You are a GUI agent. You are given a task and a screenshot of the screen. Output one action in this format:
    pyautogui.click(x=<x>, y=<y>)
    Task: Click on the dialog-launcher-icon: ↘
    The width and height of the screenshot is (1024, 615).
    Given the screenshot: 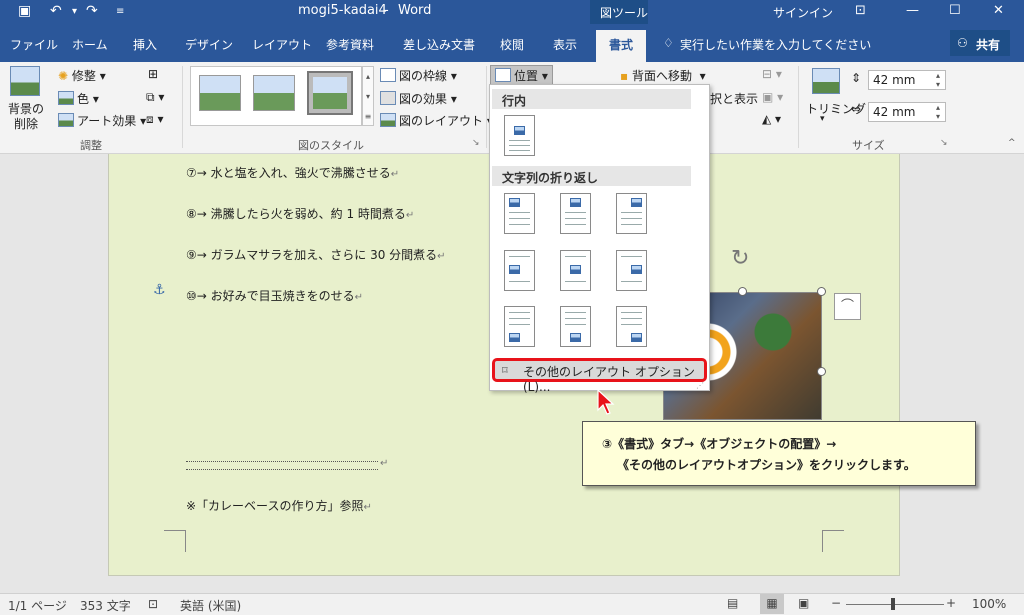 What is the action you would take?
    pyautogui.click(x=476, y=143)
    